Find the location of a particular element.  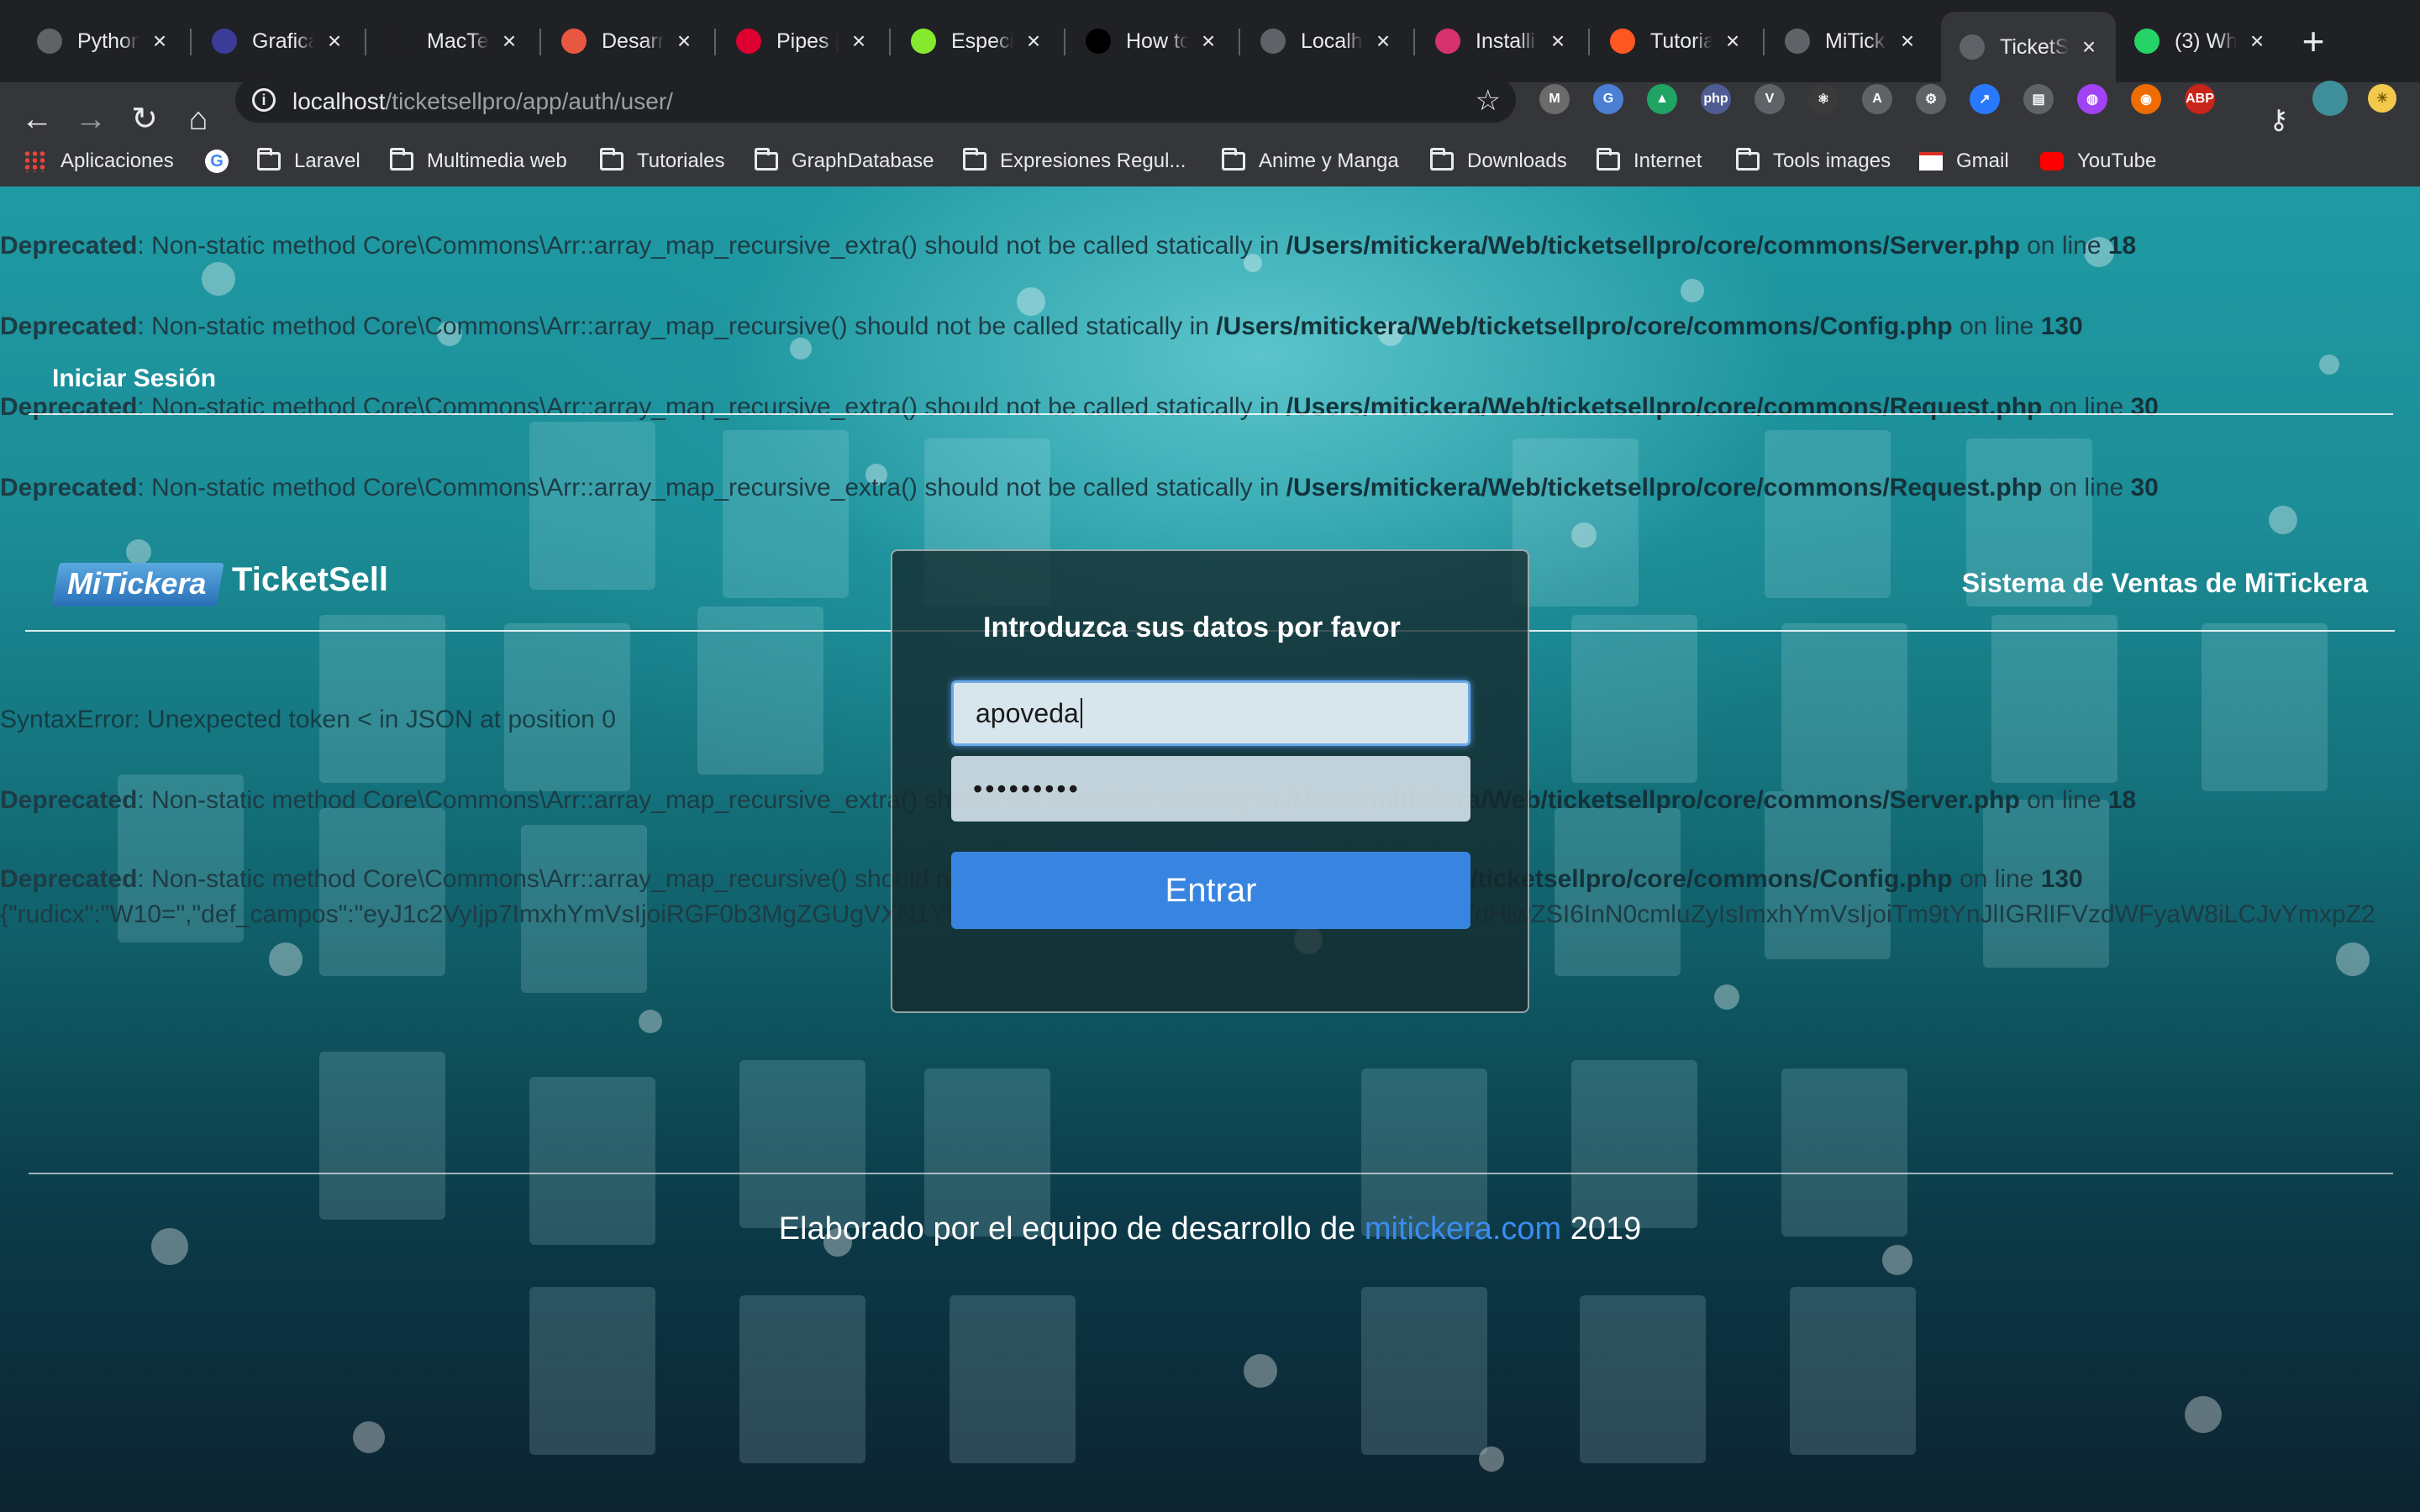

extension-icon: ▲ is located at coordinates (1662, 99).